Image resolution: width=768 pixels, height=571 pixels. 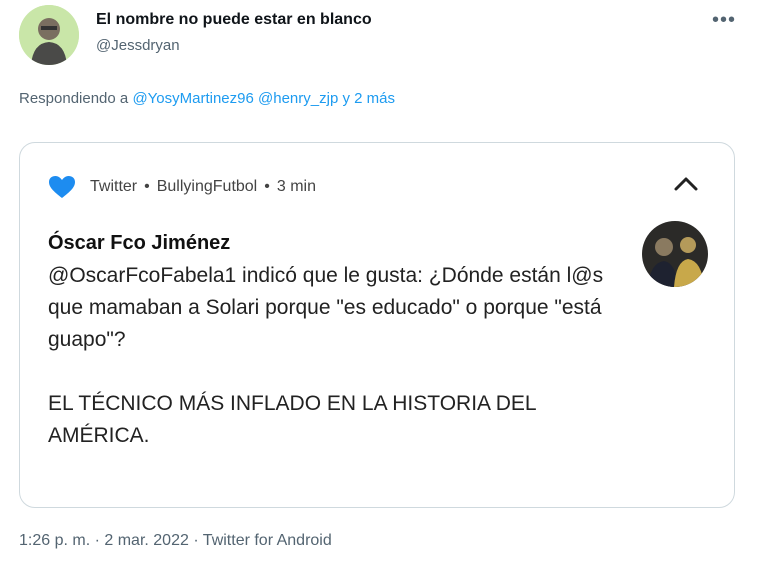 I want to click on user-handle: @Jessdryan, so click(x=138, y=45).